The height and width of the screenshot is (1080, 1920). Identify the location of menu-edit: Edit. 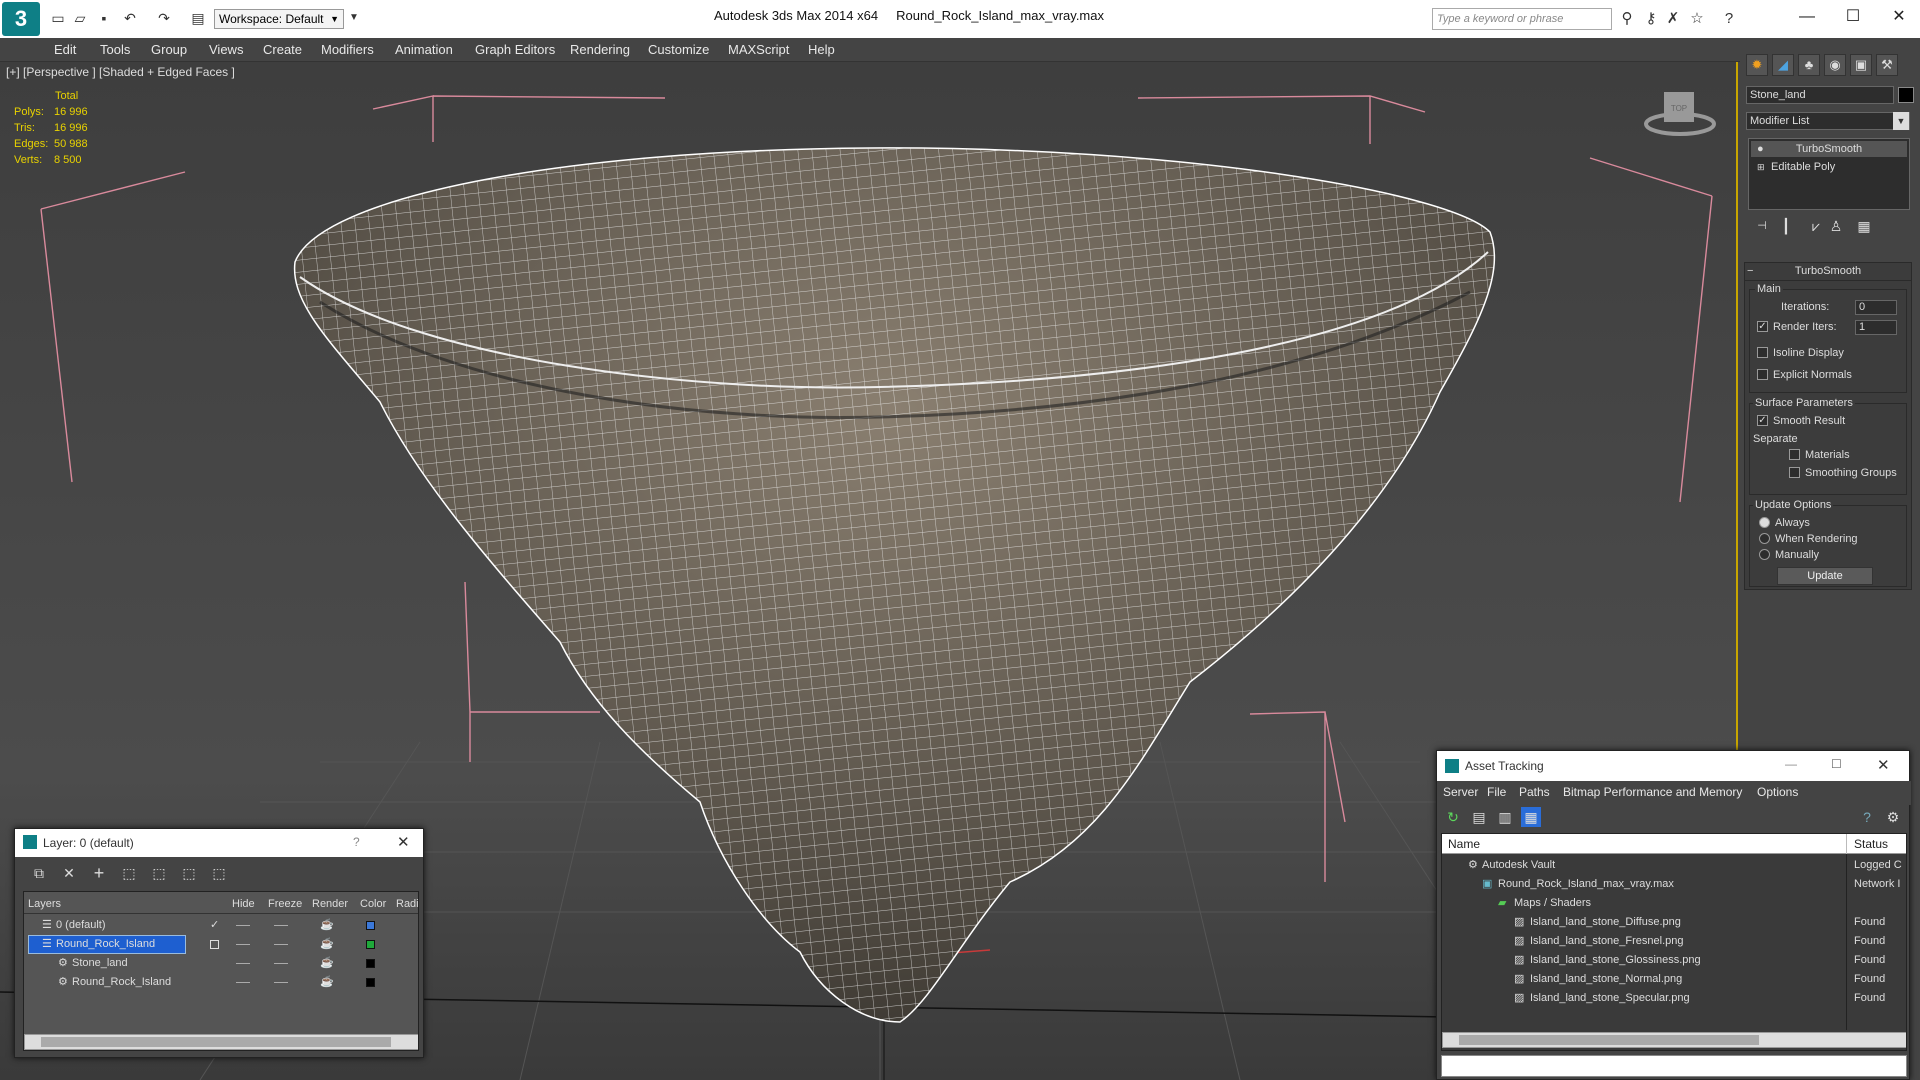
(65, 49).